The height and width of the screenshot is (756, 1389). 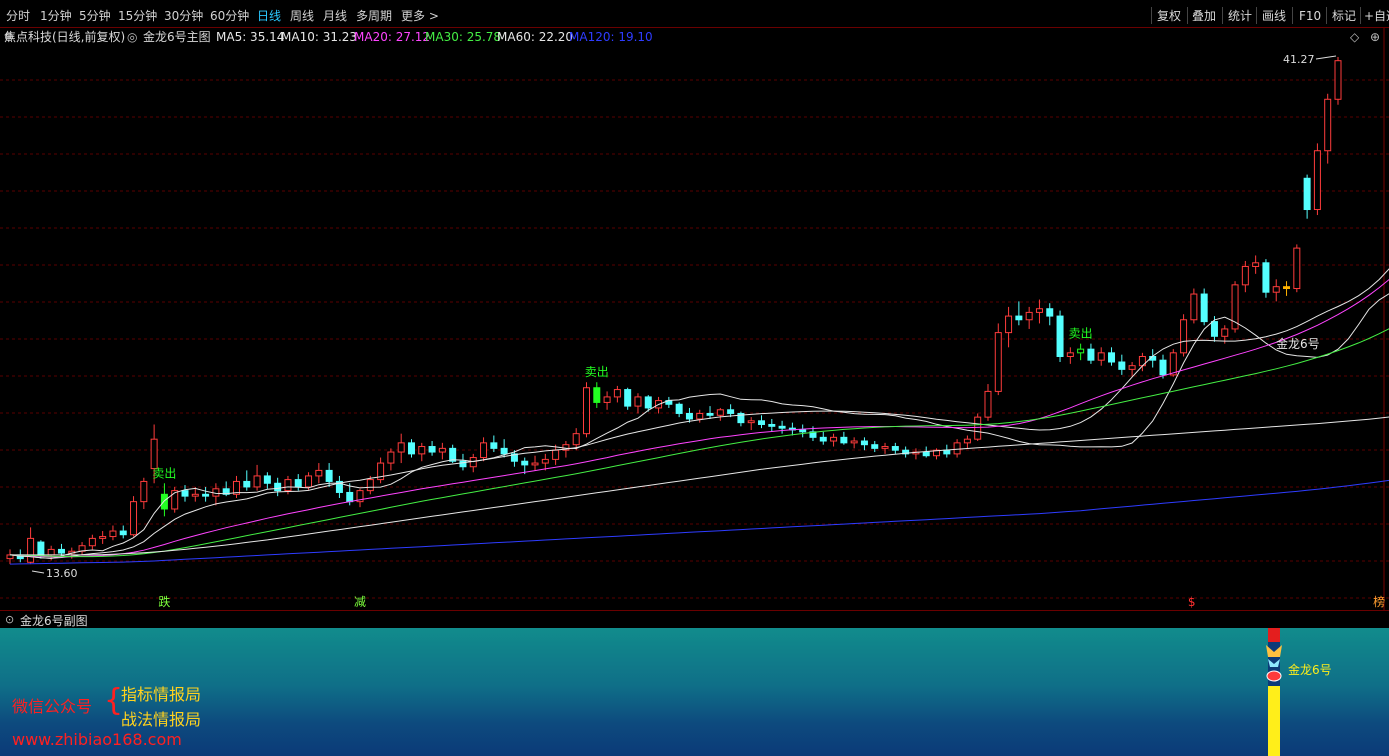 What do you see at coordinates (1344, 16) in the screenshot?
I see `toolbar-button-5: 标记` at bounding box center [1344, 16].